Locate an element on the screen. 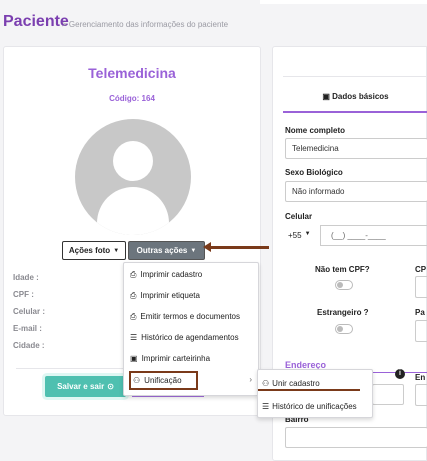  patient-name: Telemedicina is located at coordinates (132, 73).